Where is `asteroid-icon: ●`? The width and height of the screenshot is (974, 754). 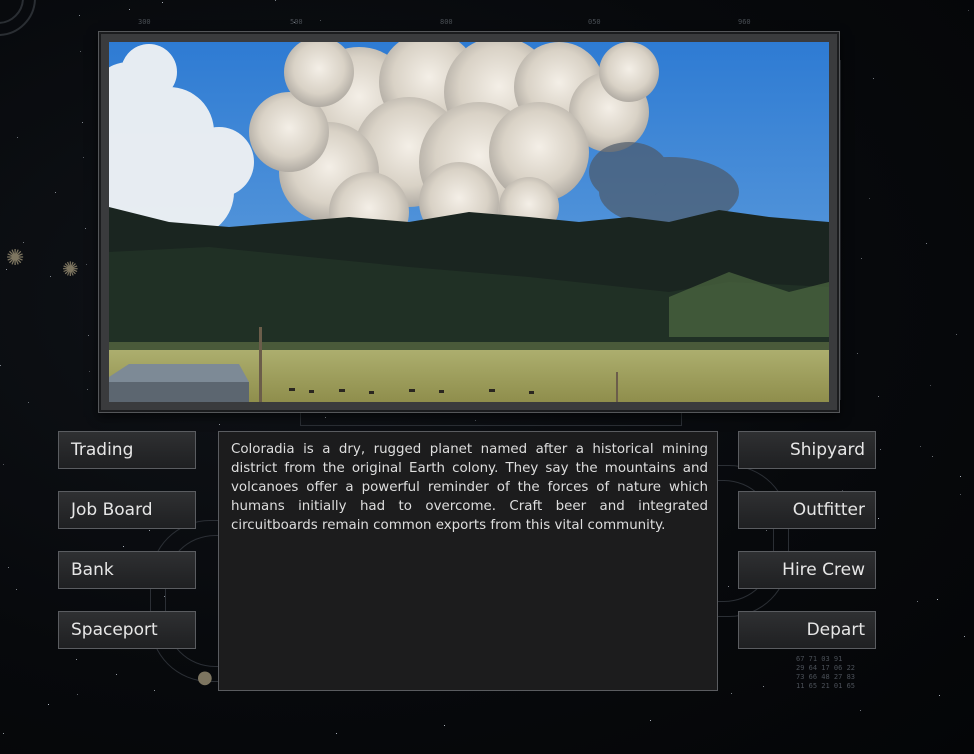 asteroid-icon: ● is located at coordinates (205, 677).